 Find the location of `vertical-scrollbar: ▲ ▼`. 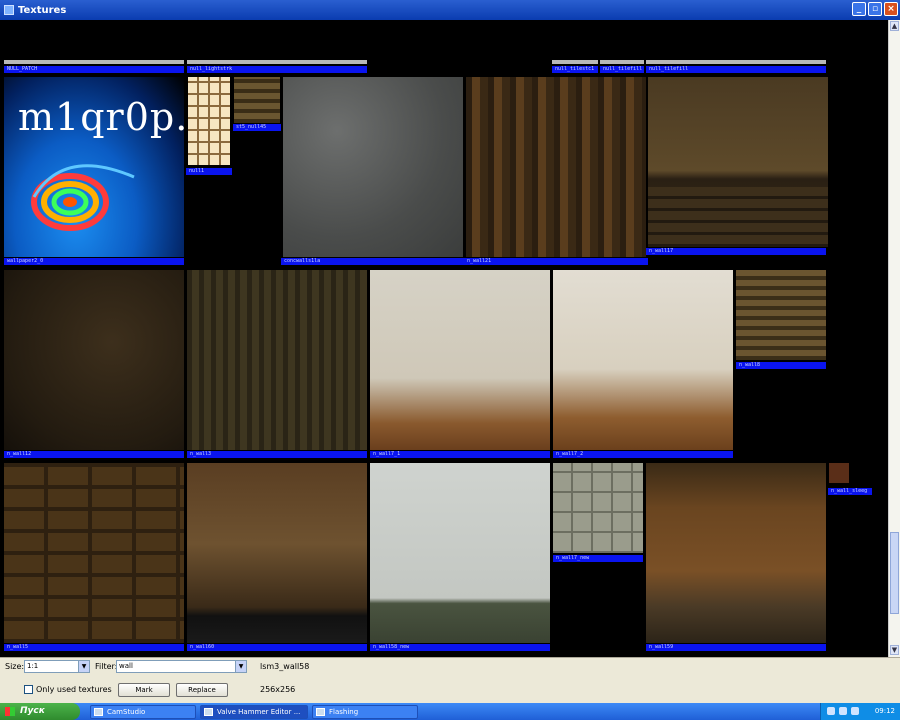

vertical-scrollbar: ▲ ▼ is located at coordinates (894, 338).